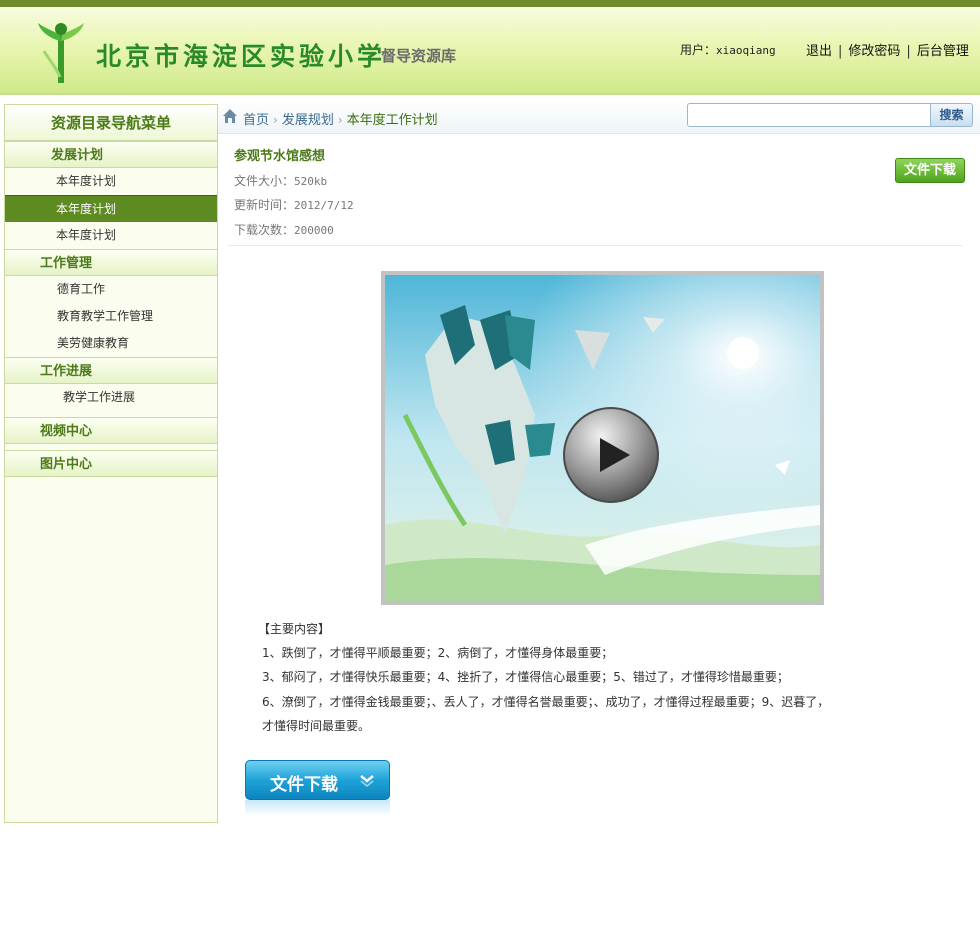 The image size is (980, 933). I want to click on file-updated: 更新时间：2012/7/12, so click(294, 204).